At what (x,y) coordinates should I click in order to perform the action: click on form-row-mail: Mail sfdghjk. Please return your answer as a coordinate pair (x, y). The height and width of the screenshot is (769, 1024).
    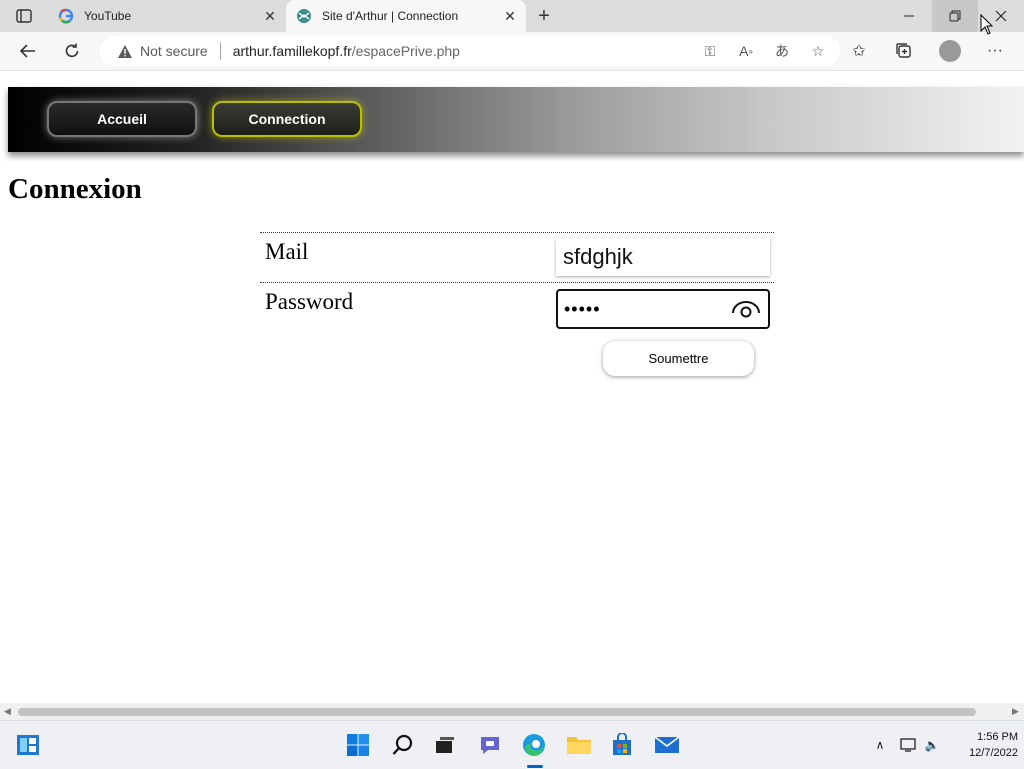
    Looking at the image, I should click on (517, 257).